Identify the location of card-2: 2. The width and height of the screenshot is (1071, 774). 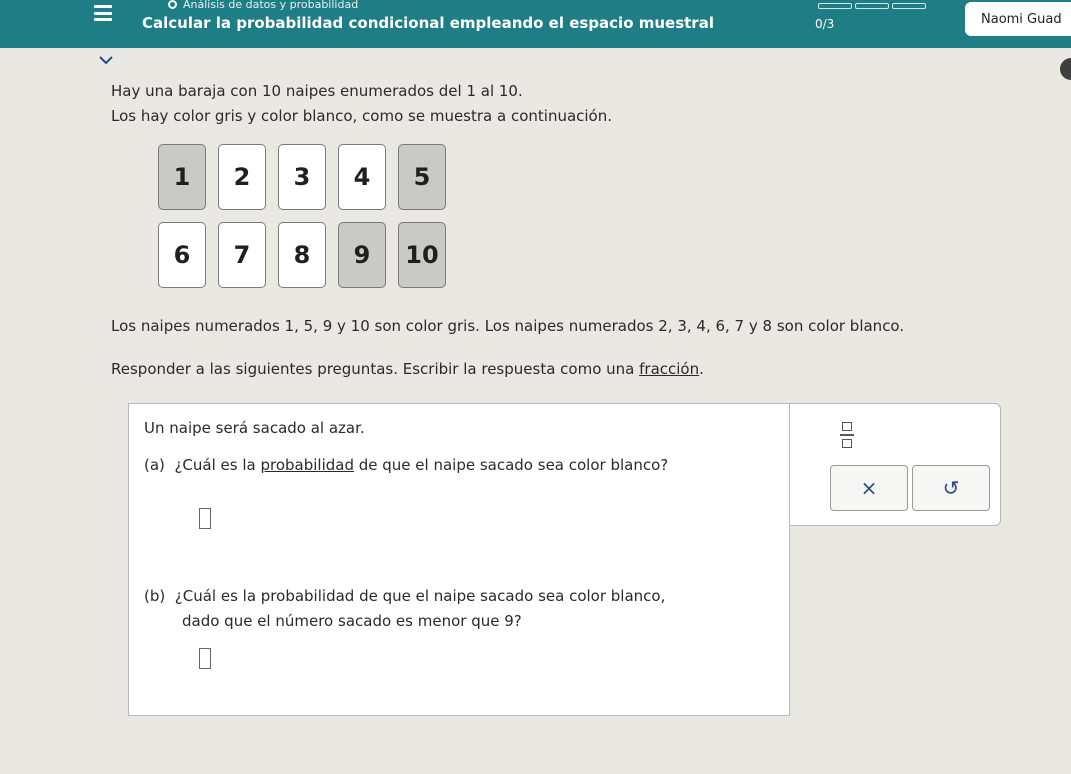
(242, 177).